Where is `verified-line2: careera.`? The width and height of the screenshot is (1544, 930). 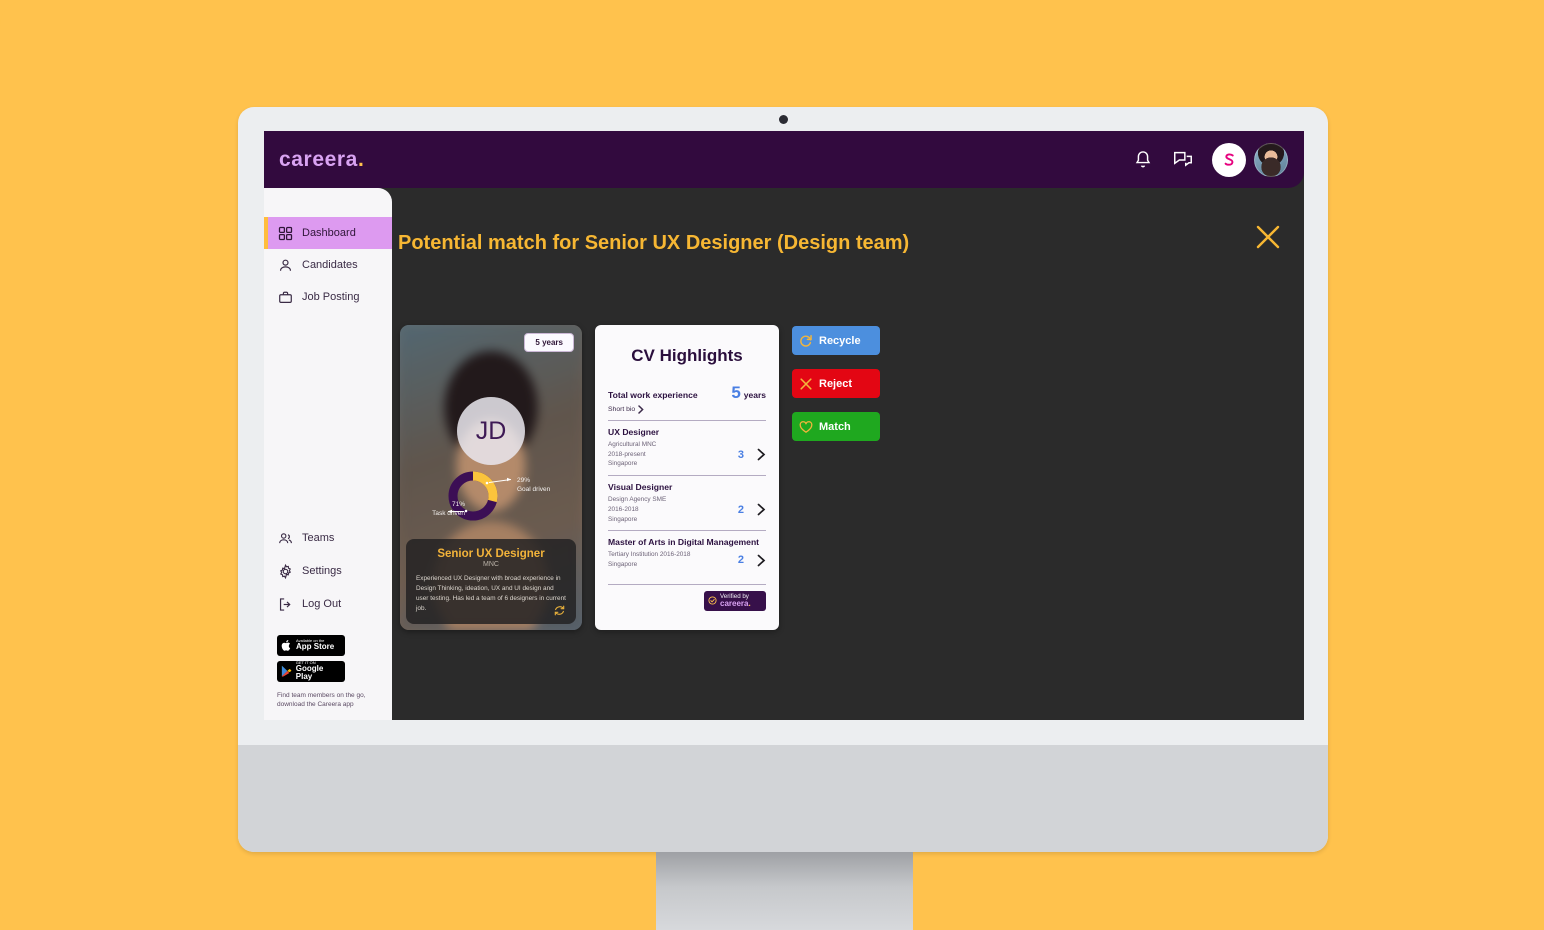 verified-line2: careera. is located at coordinates (735, 603).